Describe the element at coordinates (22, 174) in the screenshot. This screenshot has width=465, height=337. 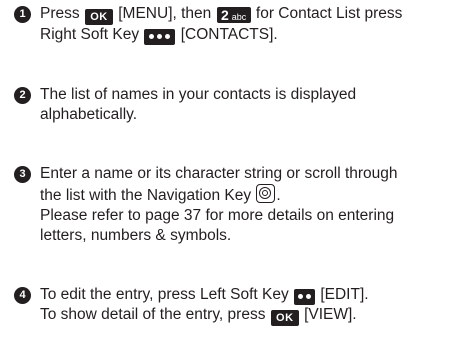
I see `step-number: 3` at that location.